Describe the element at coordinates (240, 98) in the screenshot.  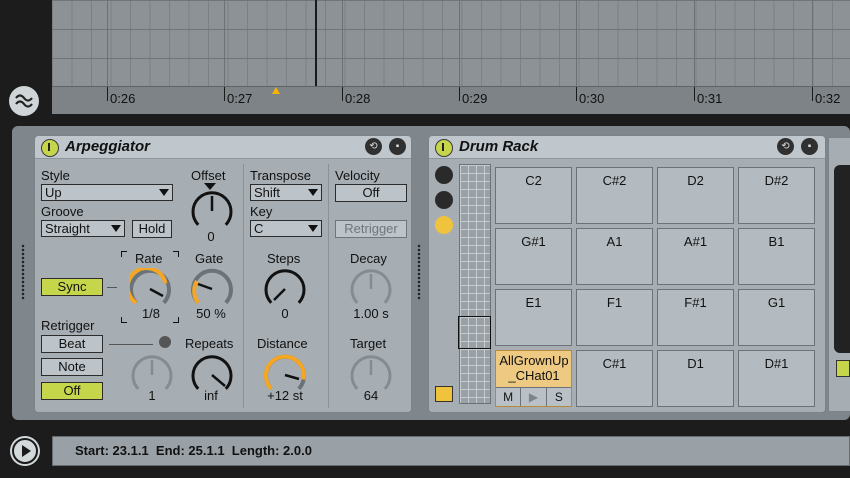
I see `time-label: 0:27` at that location.